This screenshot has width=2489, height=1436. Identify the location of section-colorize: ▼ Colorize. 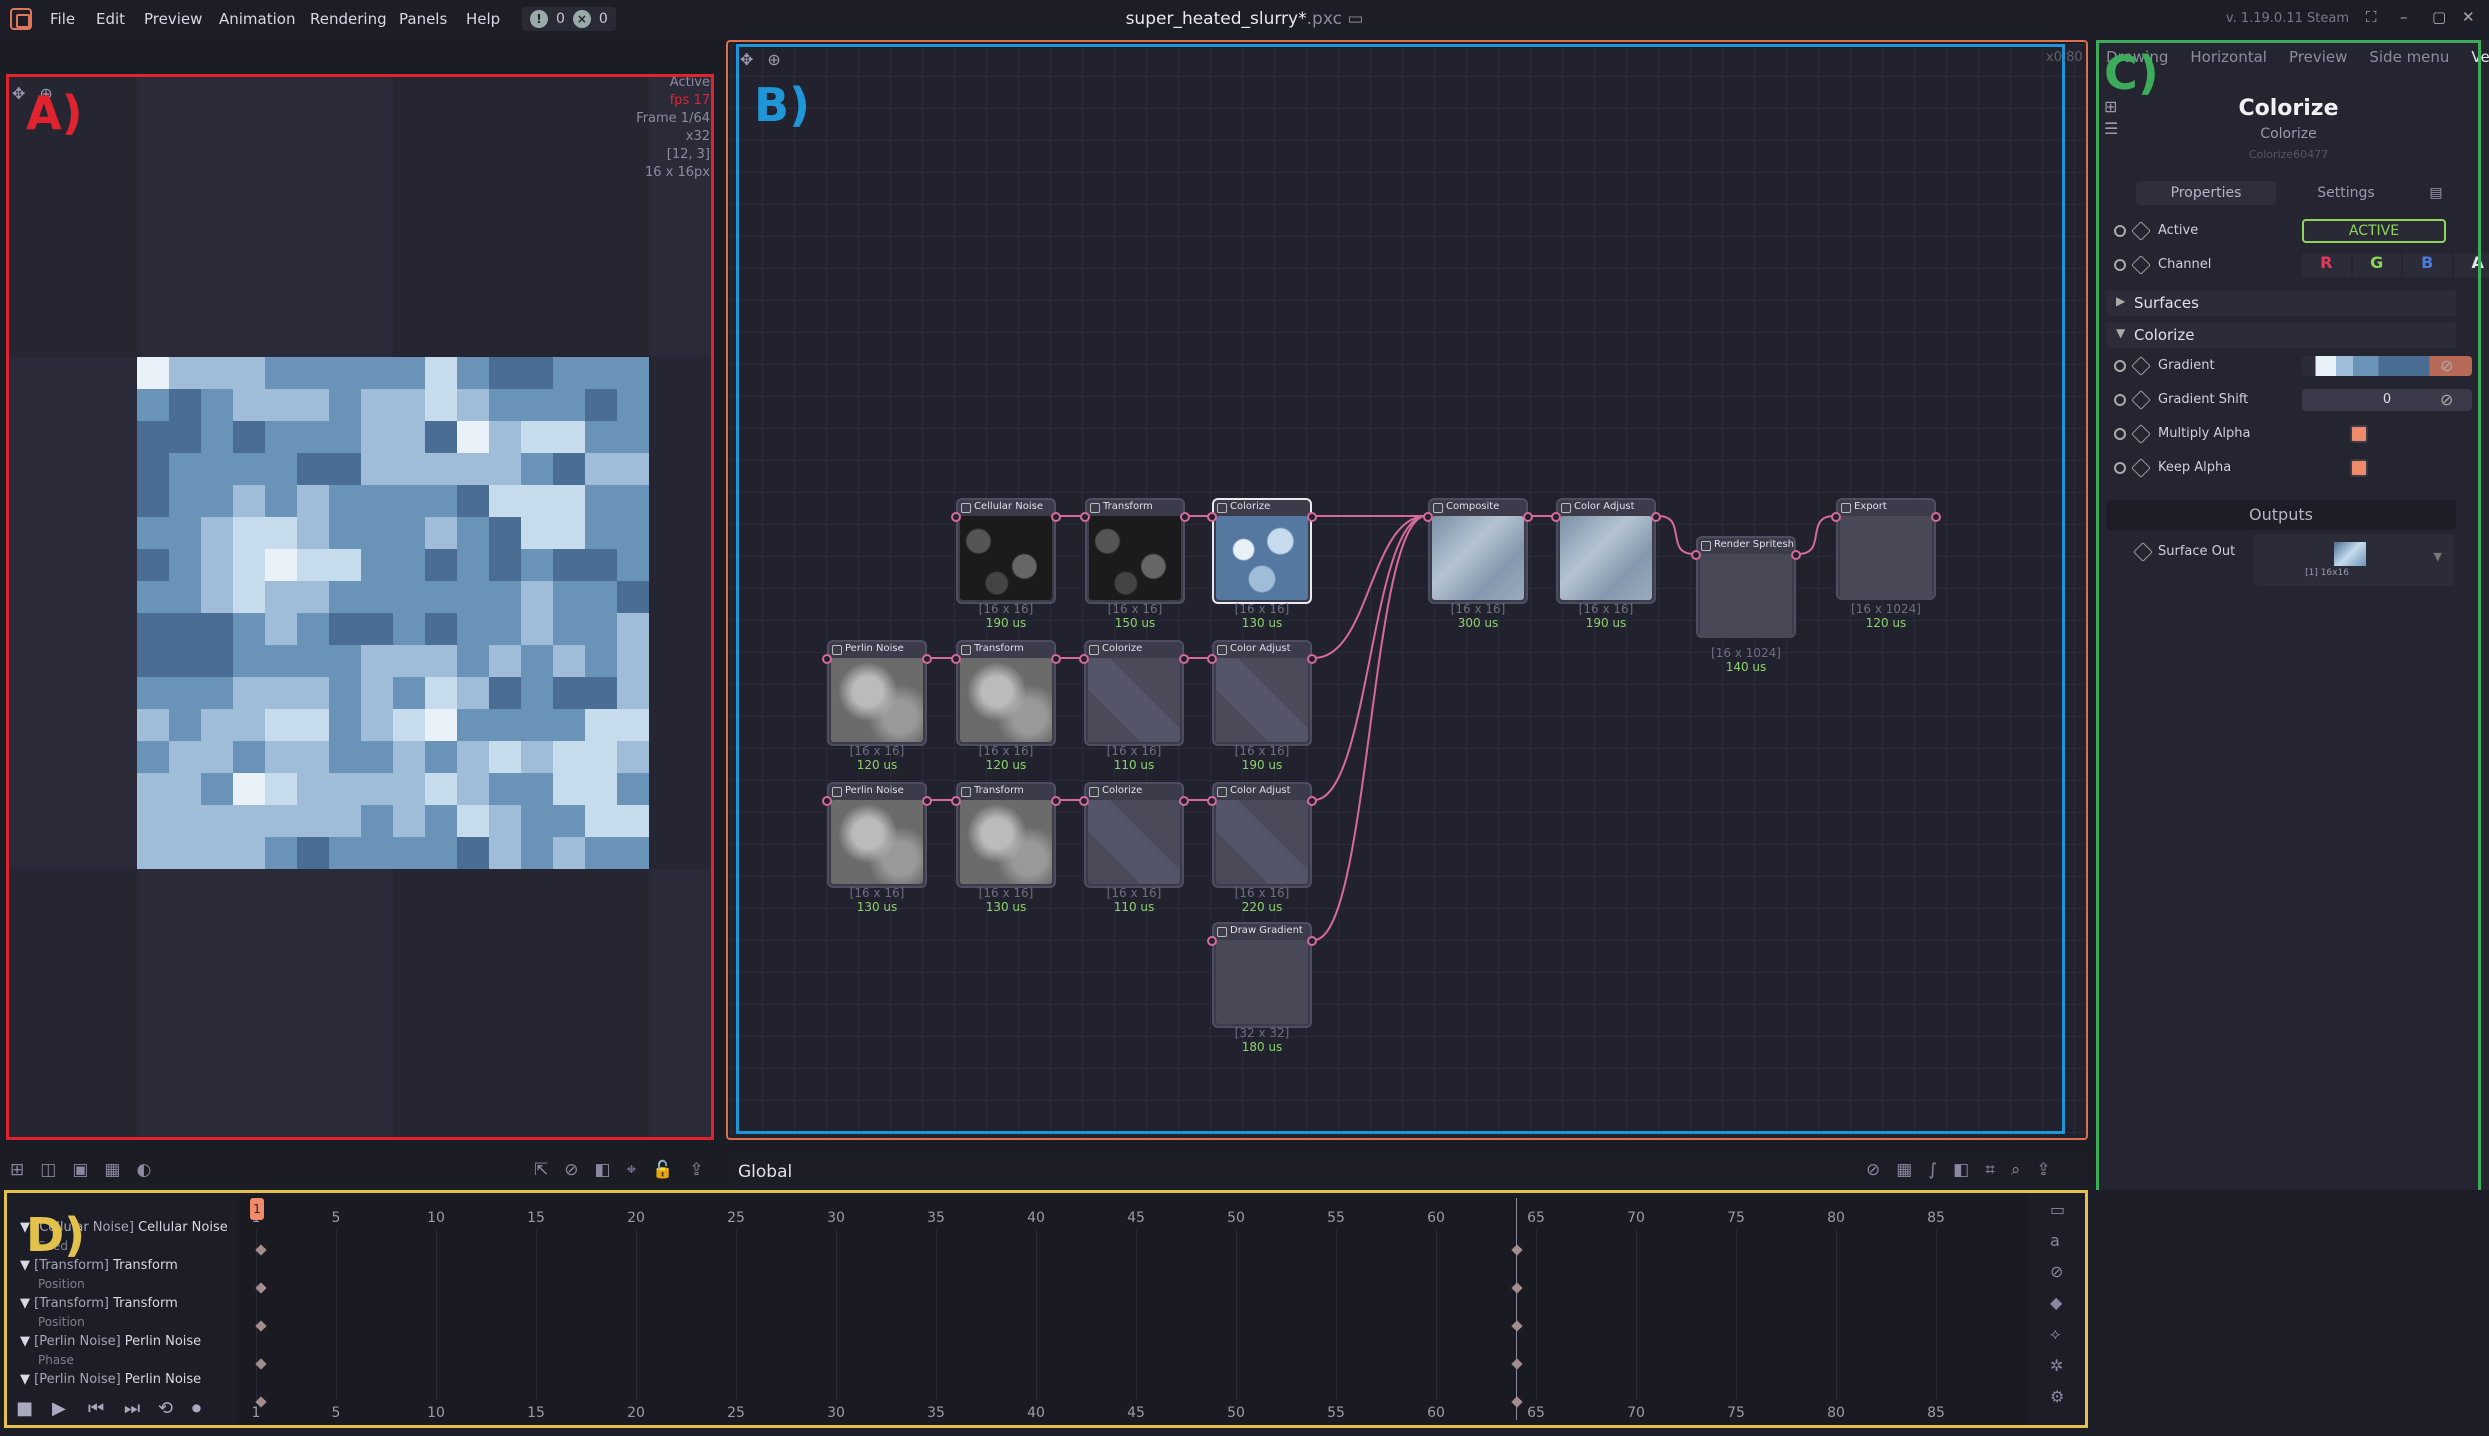
(2281, 335).